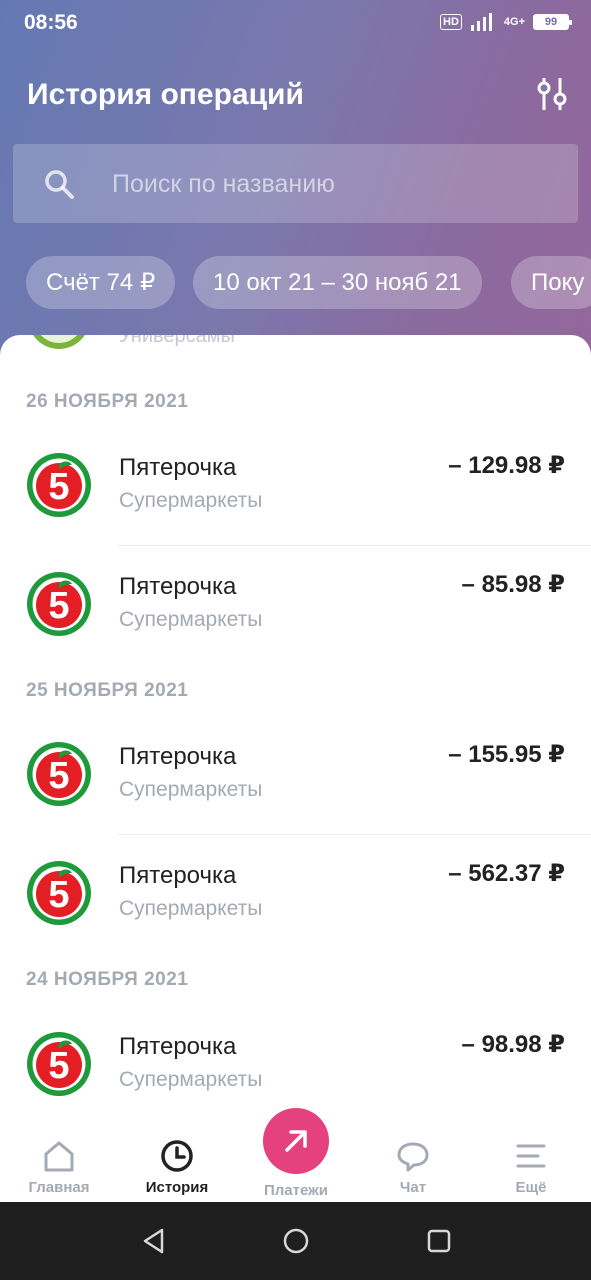  I want to click on chip-purchases: Поку, so click(551, 282).